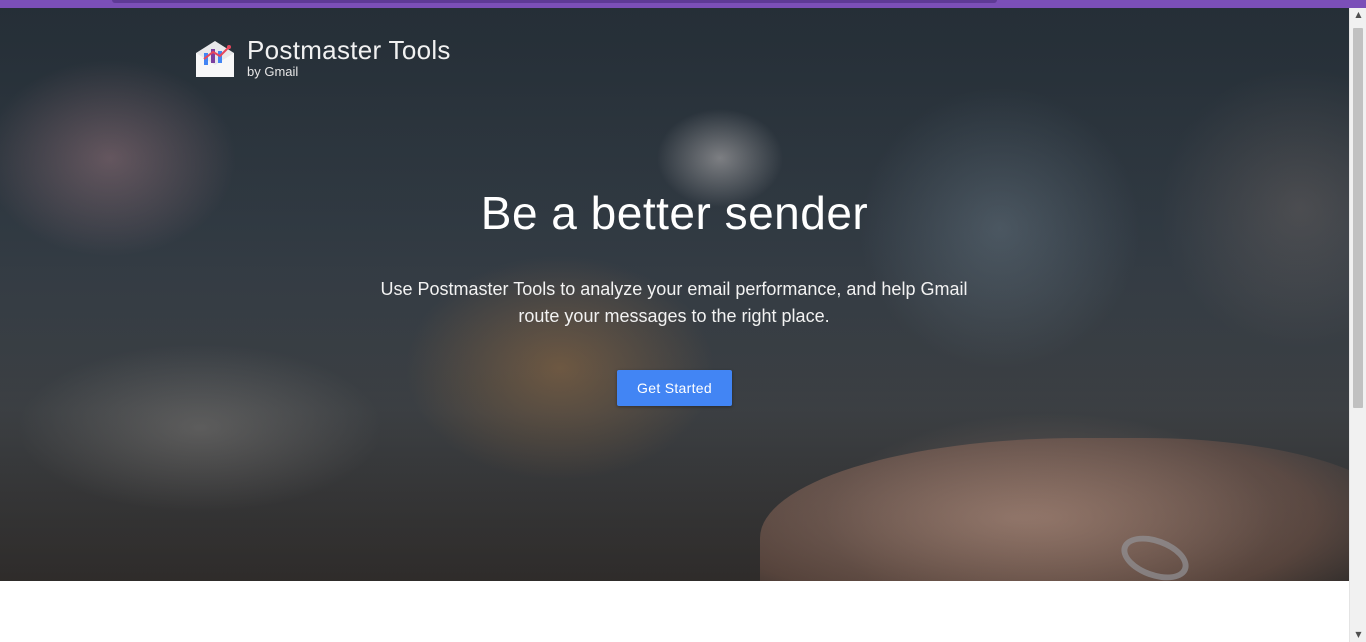 Image resolution: width=1366 pixels, height=642 pixels. Describe the element at coordinates (674, 213) in the screenshot. I see `hero-headline: Be a better sender` at that location.